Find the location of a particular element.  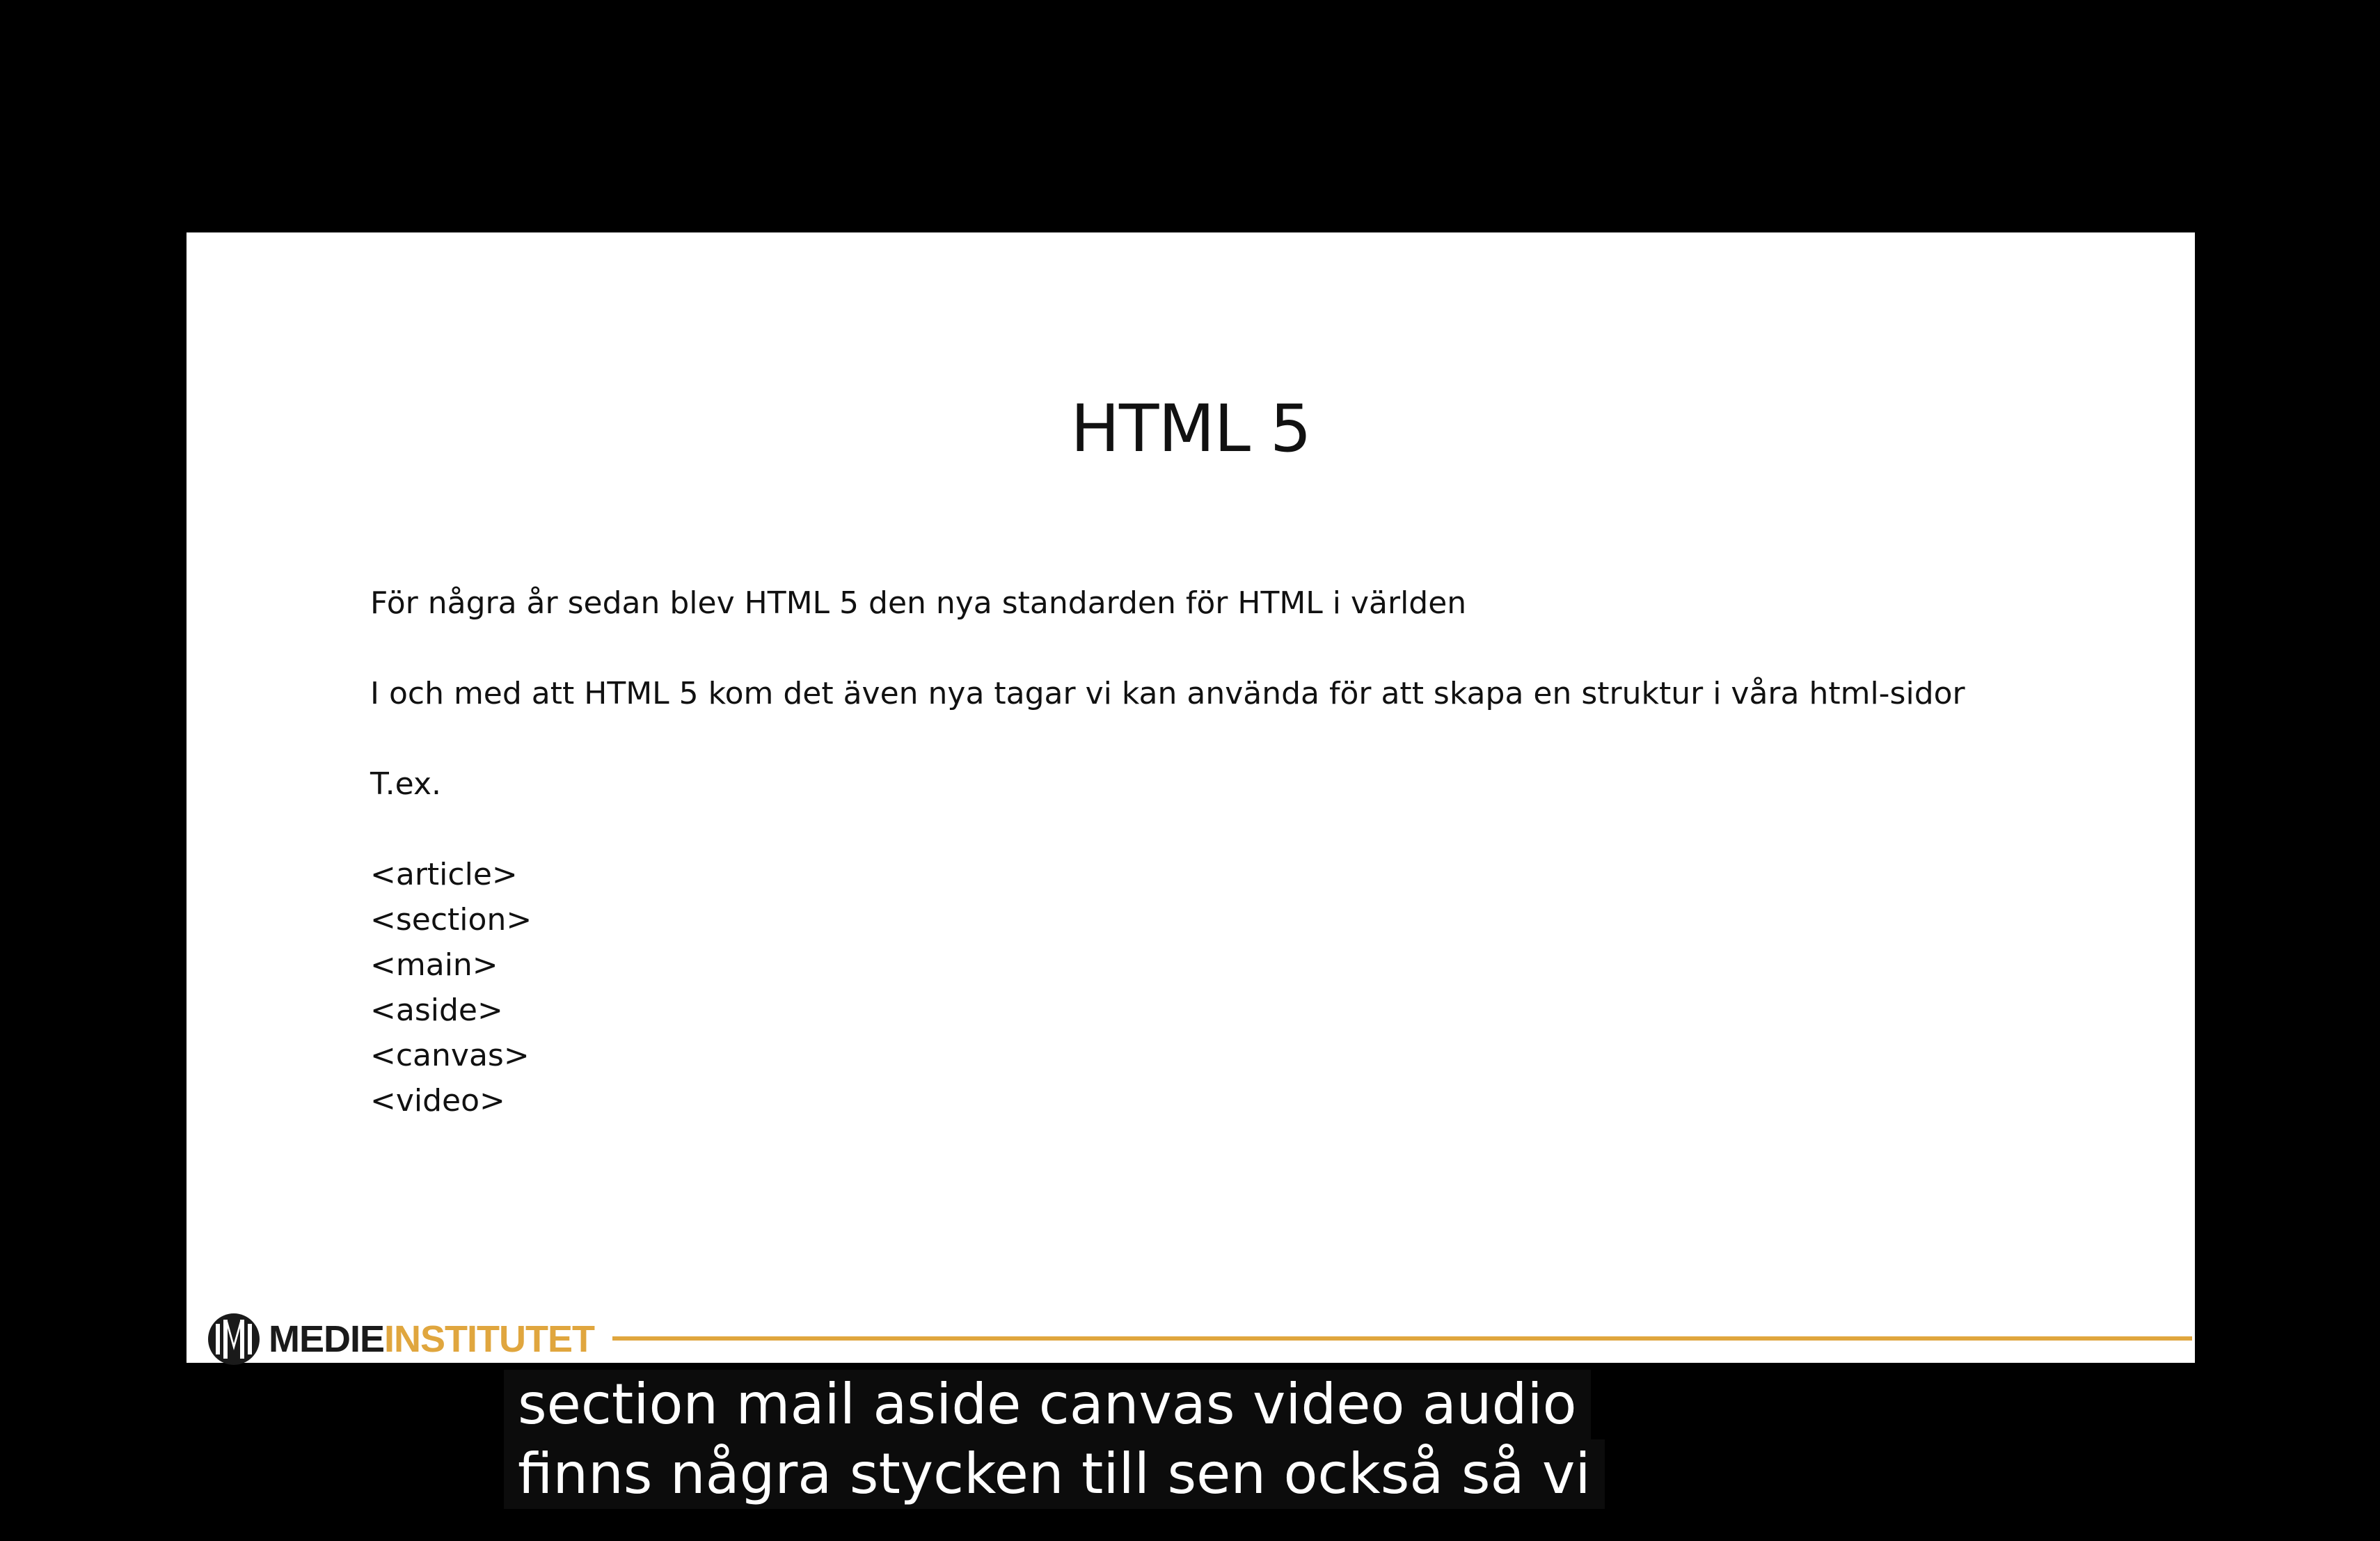

tag-item: <main> is located at coordinates (434, 965).